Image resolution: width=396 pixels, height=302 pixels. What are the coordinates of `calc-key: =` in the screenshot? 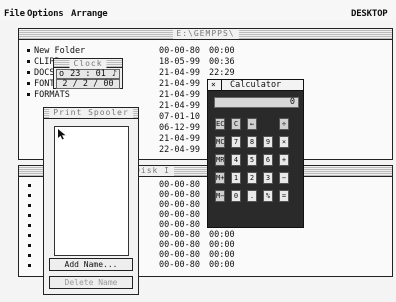 It's located at (284, 196).